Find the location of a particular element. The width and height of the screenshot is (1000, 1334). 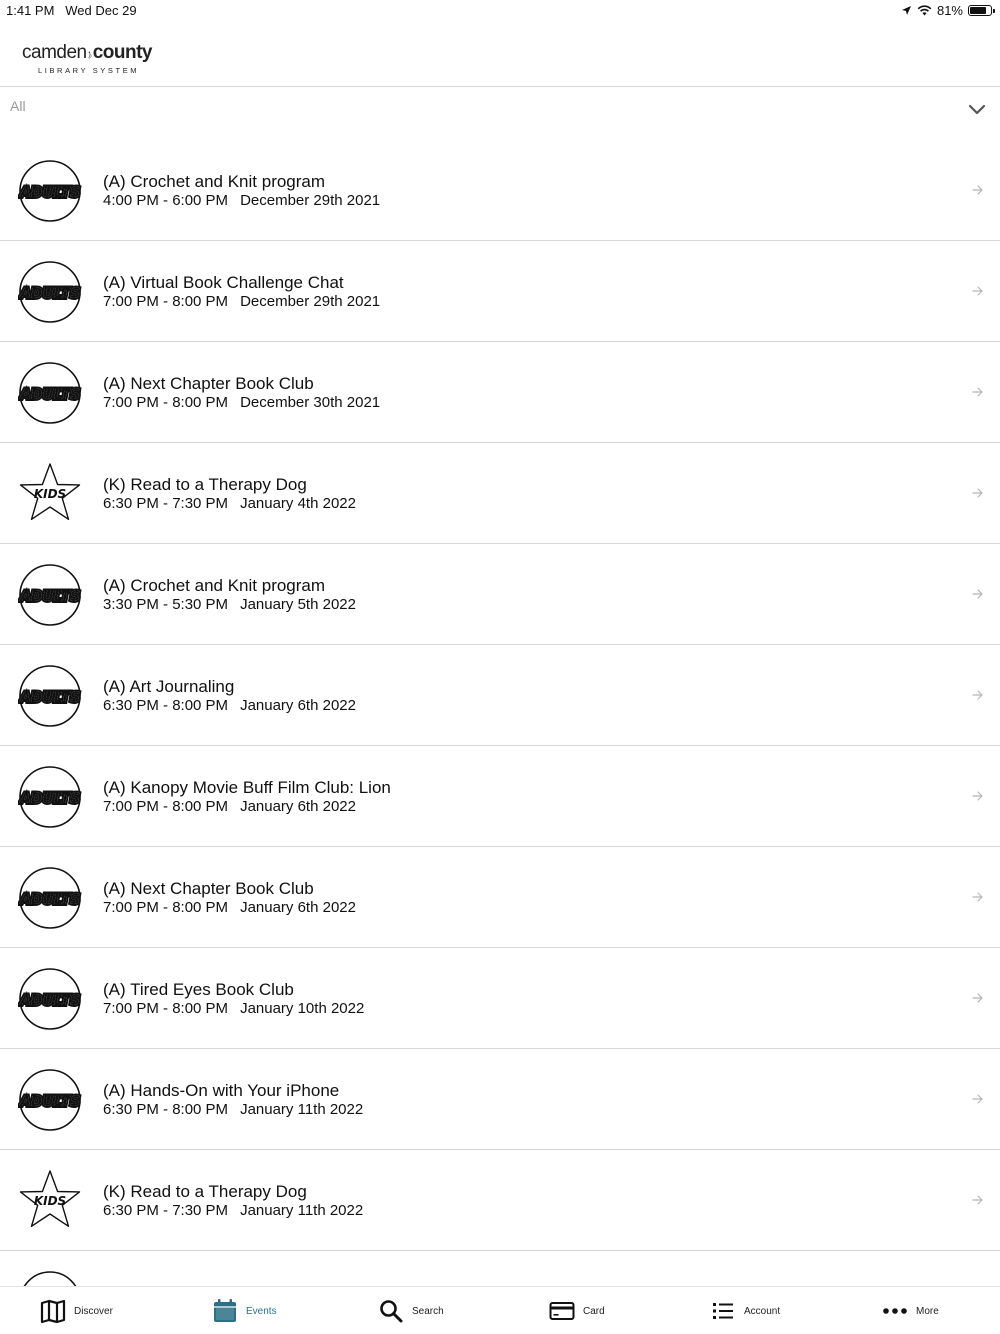

event-time: 4:00 PM - 6:00 PM is located at coordinates (166, 200).